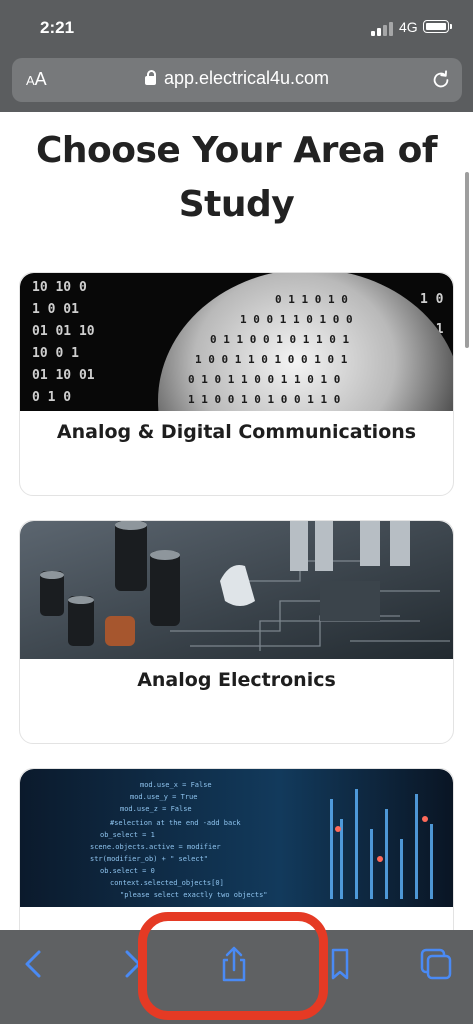 This screenshot has width=473, height=1024. I want to click on svg-text: 0 1 0 1 1 0 0 1 1 0 1 0, so click(264, 379).